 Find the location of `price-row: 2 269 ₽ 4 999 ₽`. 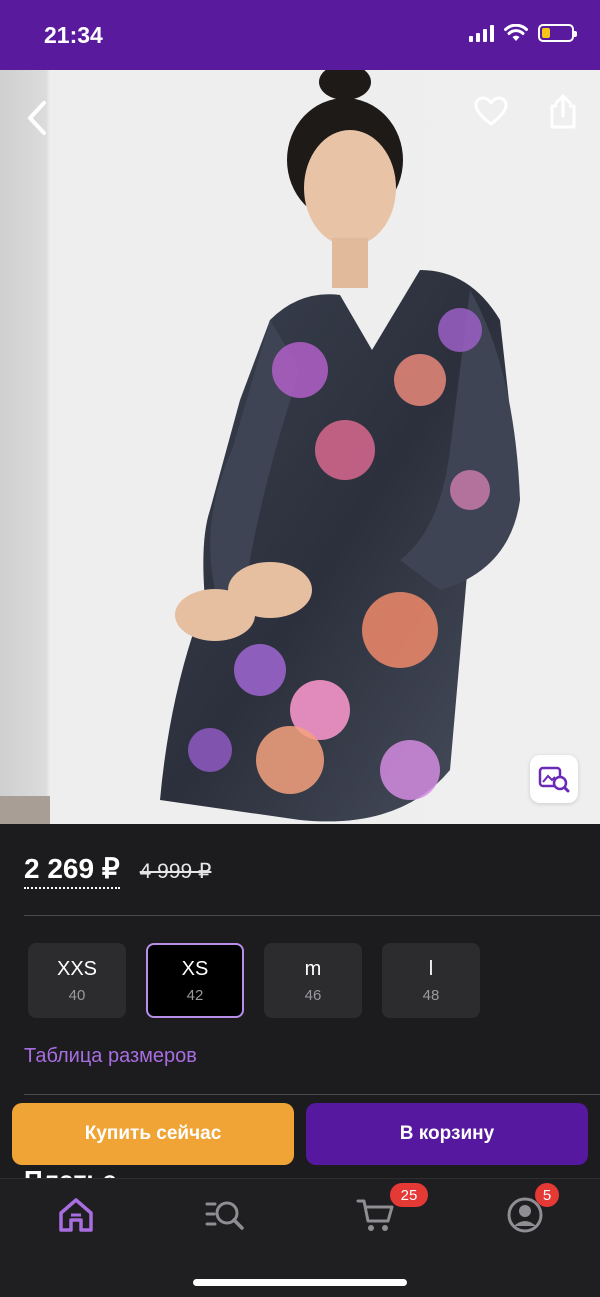

price-row: 2 269 ₽ 4 999 ₽ is located at coordinates (117, 870).